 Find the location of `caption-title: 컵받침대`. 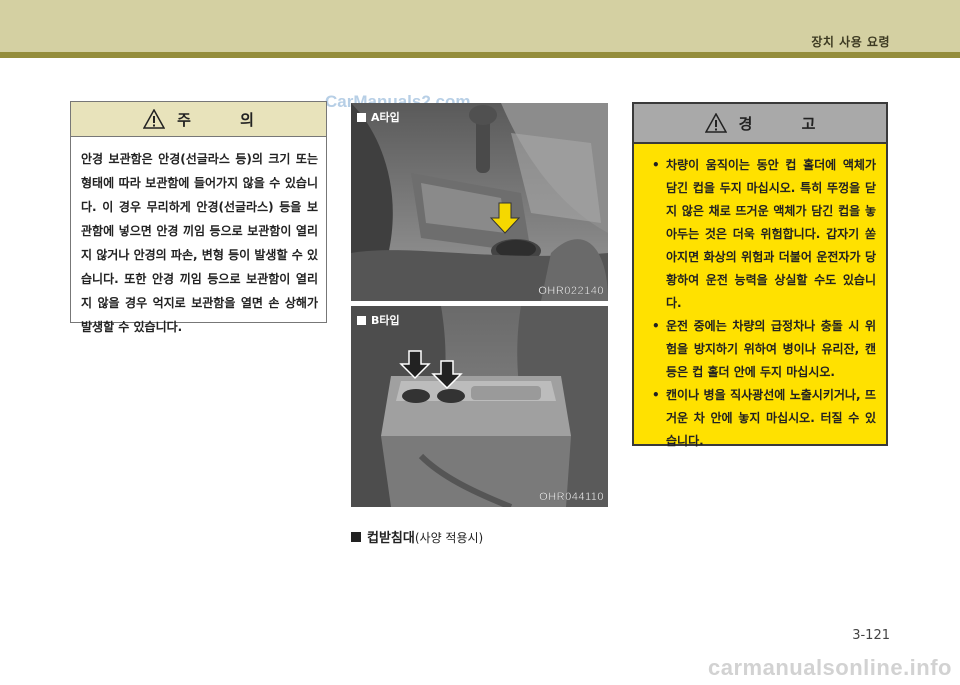

caption-title: 컵받침대 is located at coordinates (391, 538).